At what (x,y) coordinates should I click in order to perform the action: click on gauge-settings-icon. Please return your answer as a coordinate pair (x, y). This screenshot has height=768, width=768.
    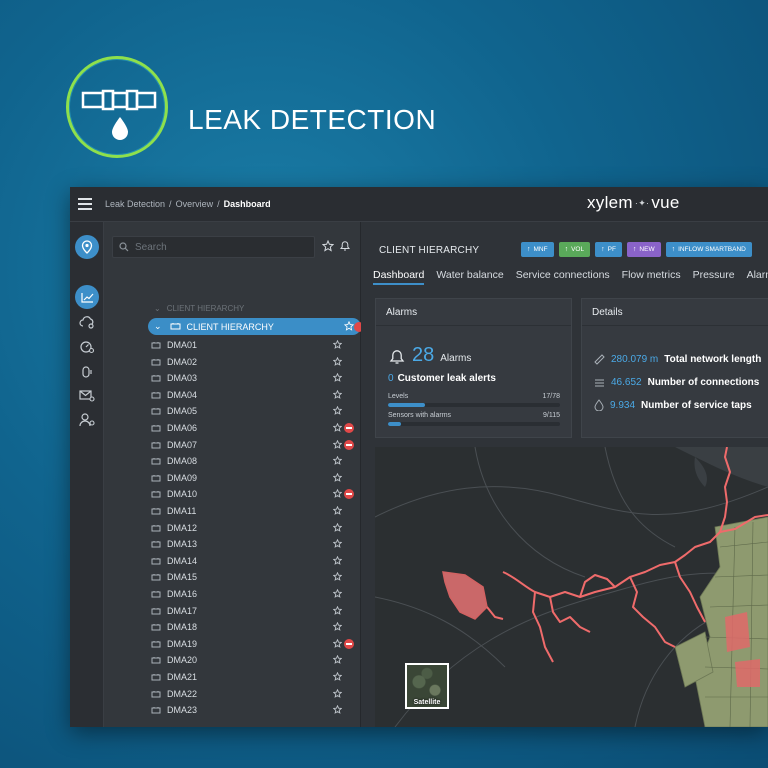
    Looking at the image, I should click on (87, 347).